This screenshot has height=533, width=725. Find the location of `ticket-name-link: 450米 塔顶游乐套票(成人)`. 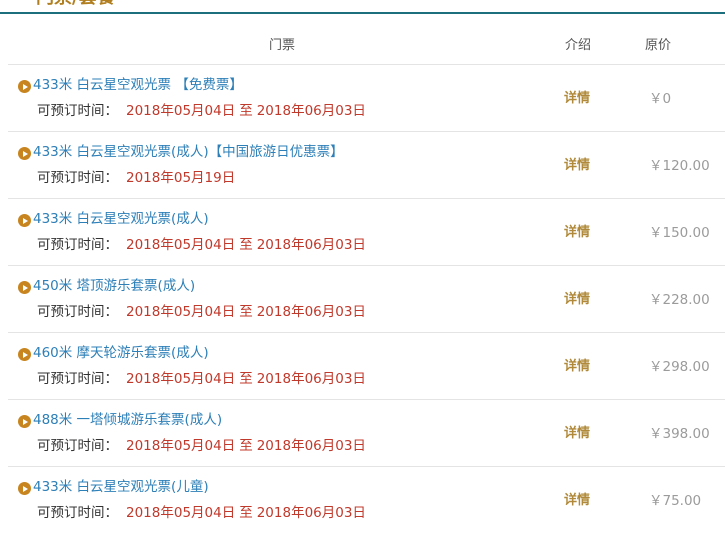

ticket-name-link: 450米 塔顶游乐套票(成人) is located at coordinates (114, 286).